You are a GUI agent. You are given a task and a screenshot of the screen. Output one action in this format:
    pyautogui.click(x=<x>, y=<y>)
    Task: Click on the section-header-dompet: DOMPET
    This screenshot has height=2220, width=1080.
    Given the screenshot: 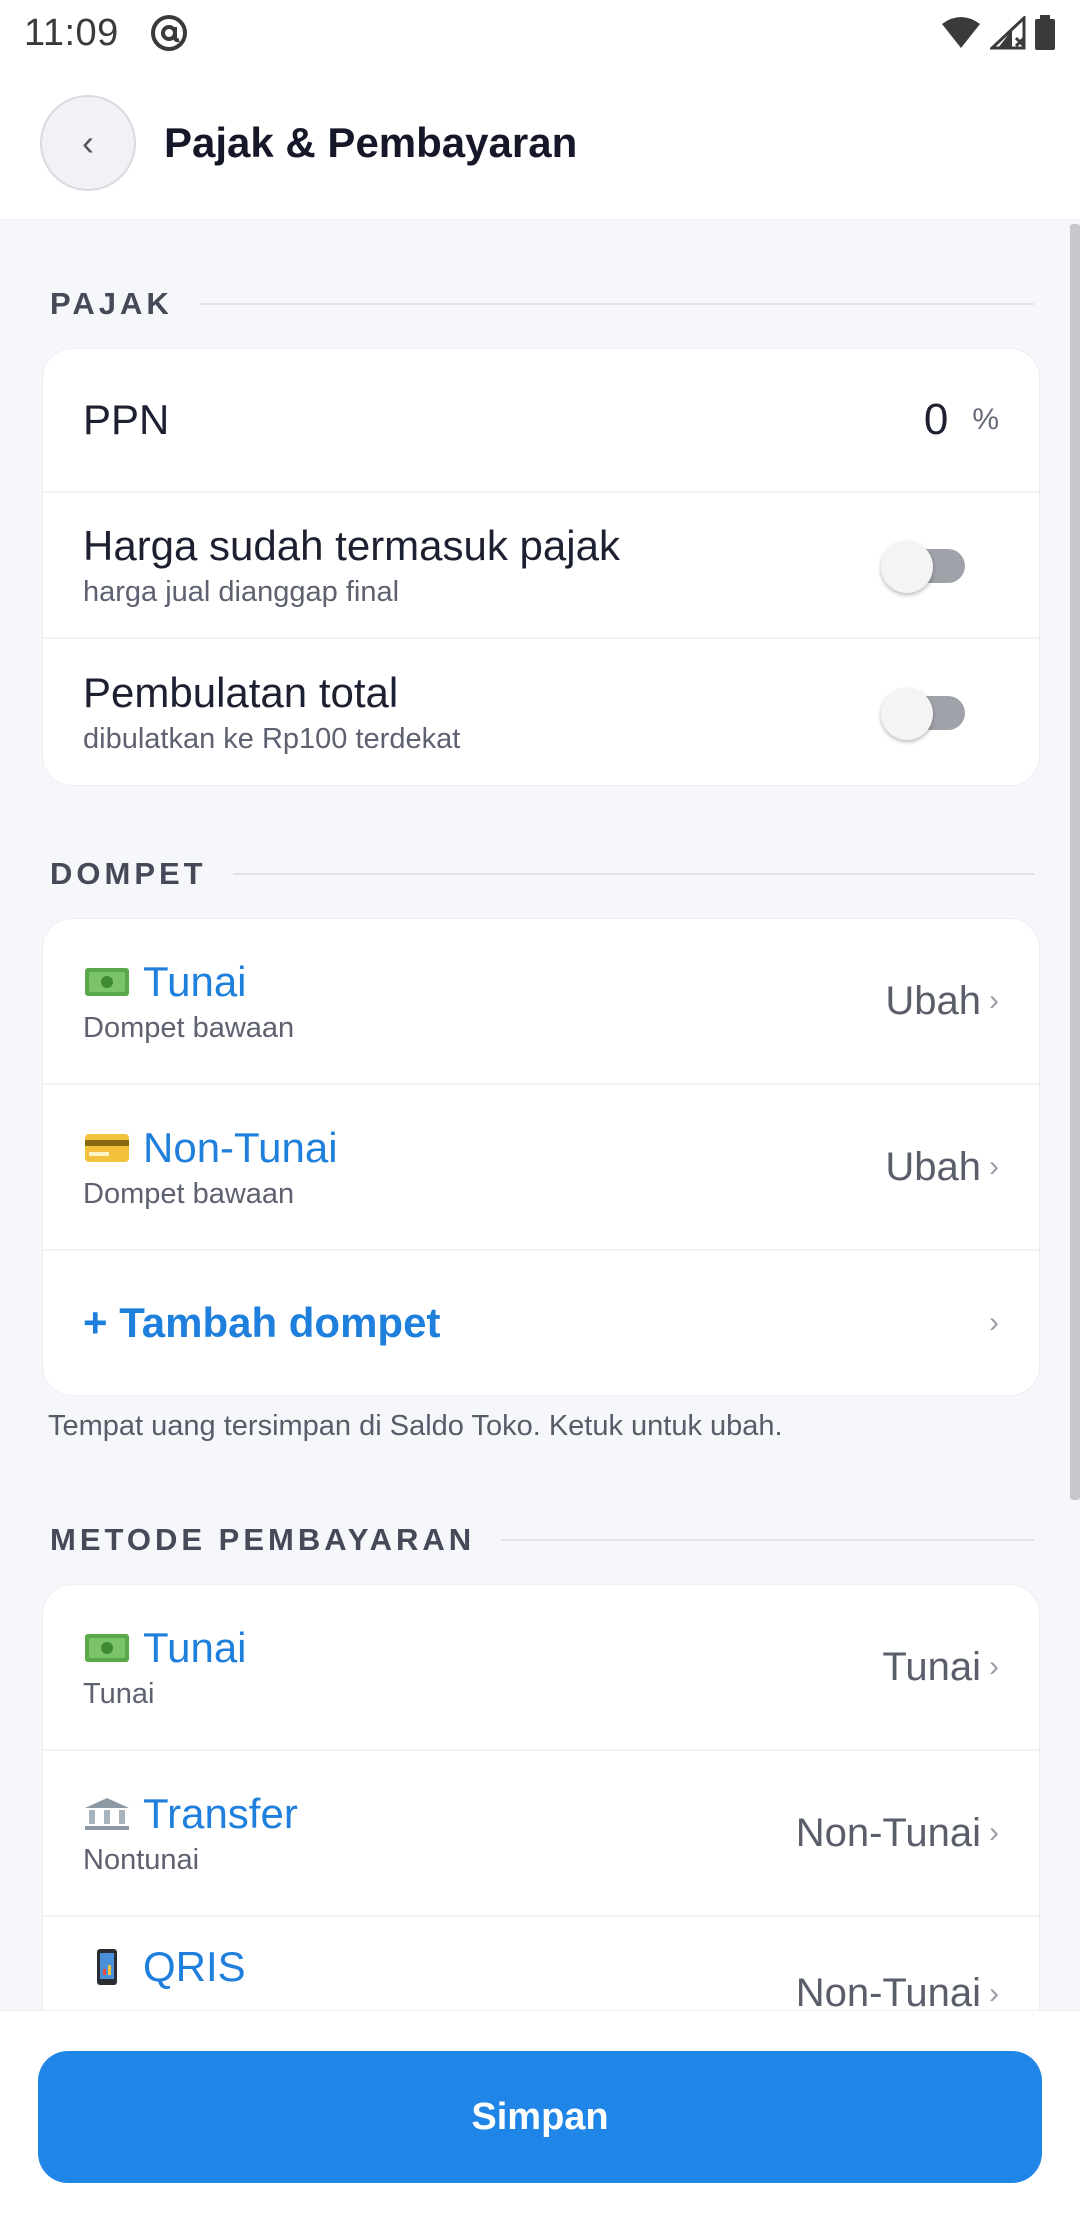 What is the action you would take?
    pyautogui.click(x=542, y=874)
    